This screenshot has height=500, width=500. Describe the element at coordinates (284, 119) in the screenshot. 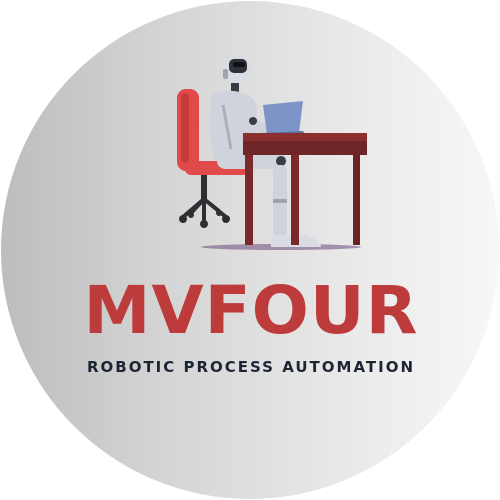

I see `laptop` at that location.